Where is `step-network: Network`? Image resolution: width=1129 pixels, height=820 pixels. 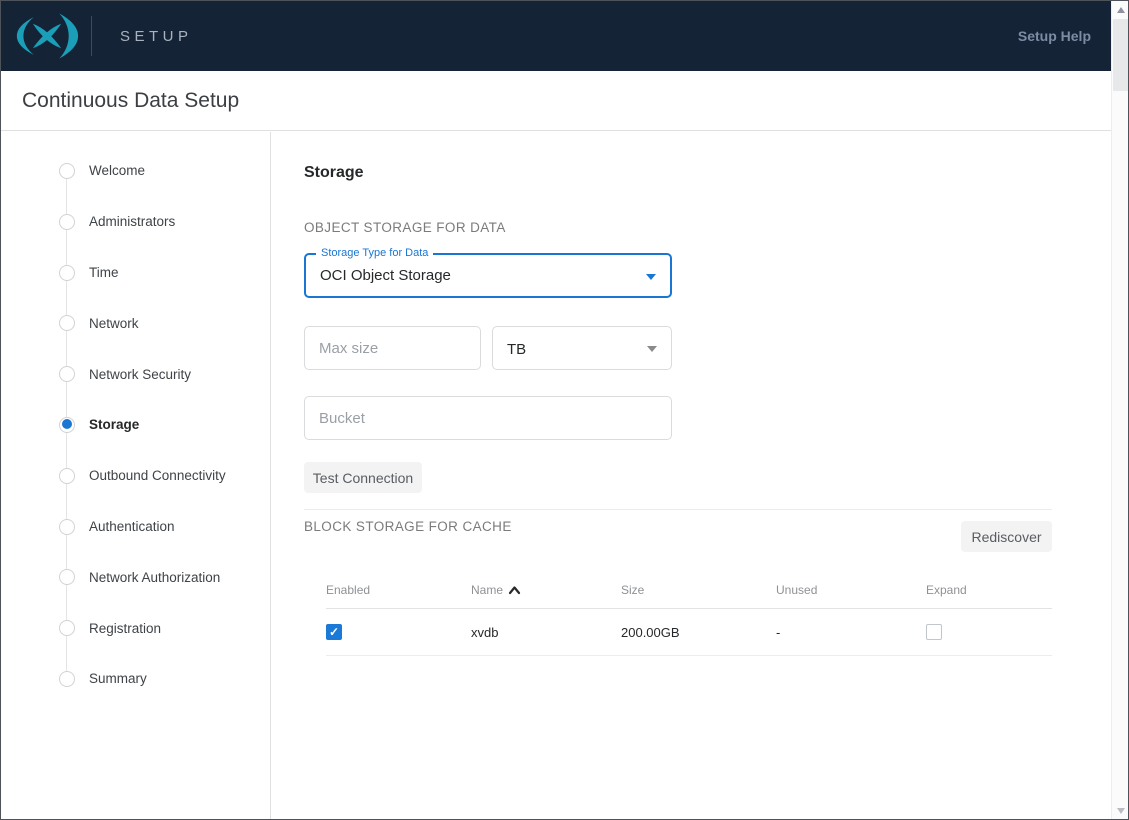 step-network: Network is located at coordinates (135, 323).